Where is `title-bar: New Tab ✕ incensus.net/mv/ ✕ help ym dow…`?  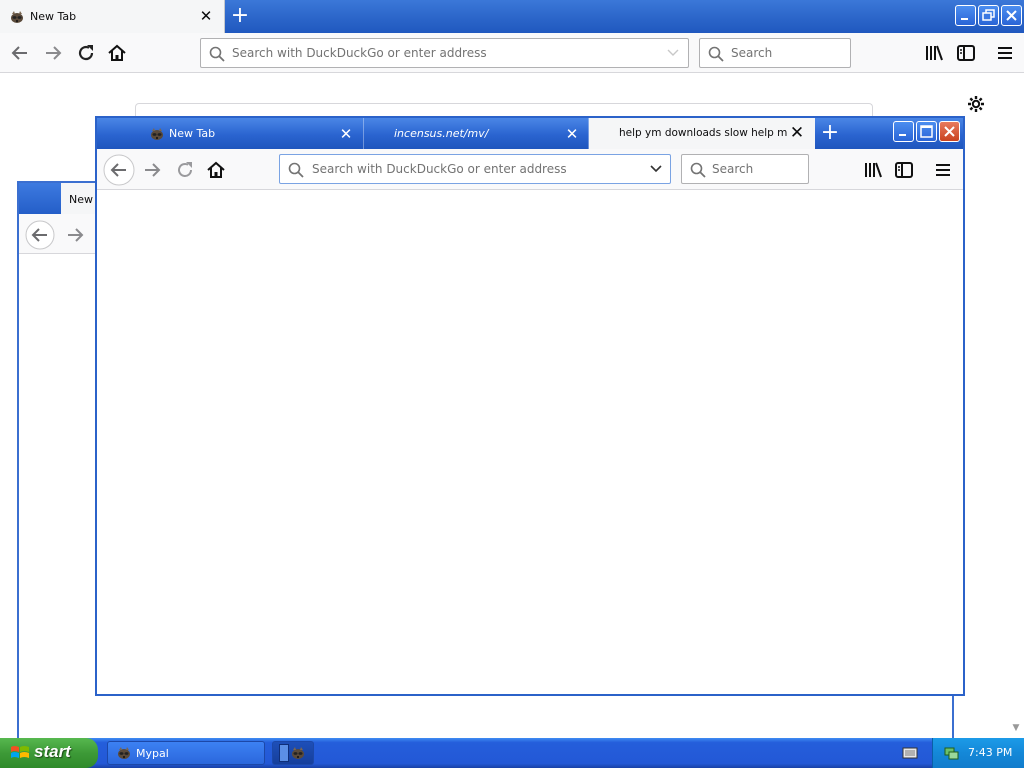 title-bar: New Tab ✕ incensus.net/mv/ ✕ help ym dow… is located at coordinates (530, 133).